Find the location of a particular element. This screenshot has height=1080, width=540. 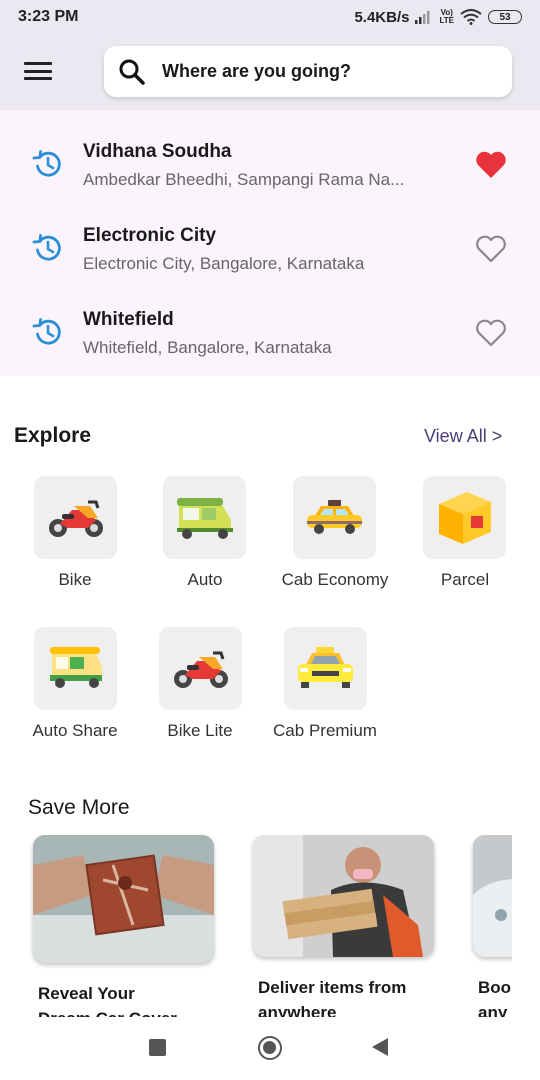

place-address: Whitefield, Bangalore, Karnataka is located at coordinates (207, 347).